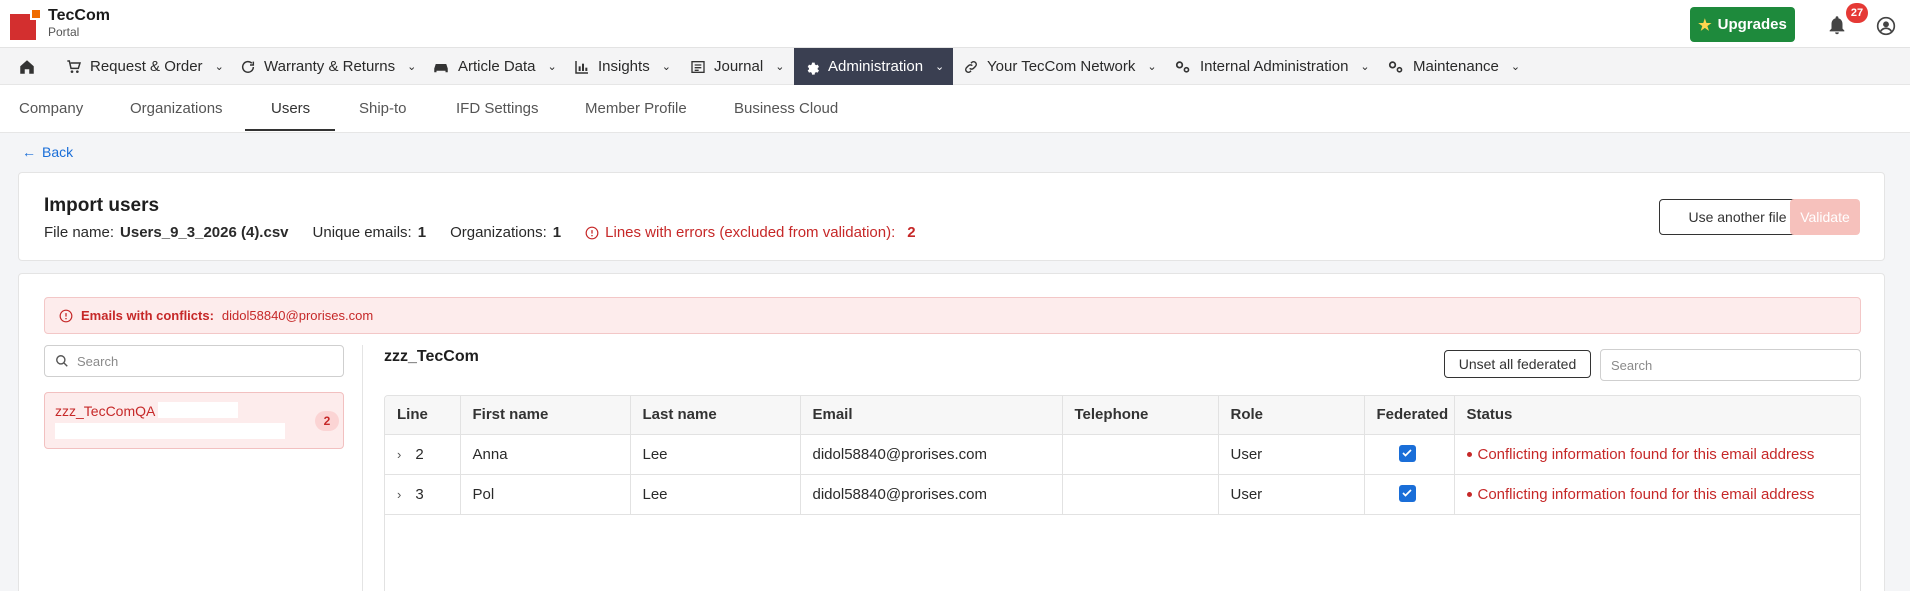 The height and width of the screenshot is (591, 1910). Describe the element at coordinates (931, 415) in the screenshot. I see `column-header: Email` at that location.